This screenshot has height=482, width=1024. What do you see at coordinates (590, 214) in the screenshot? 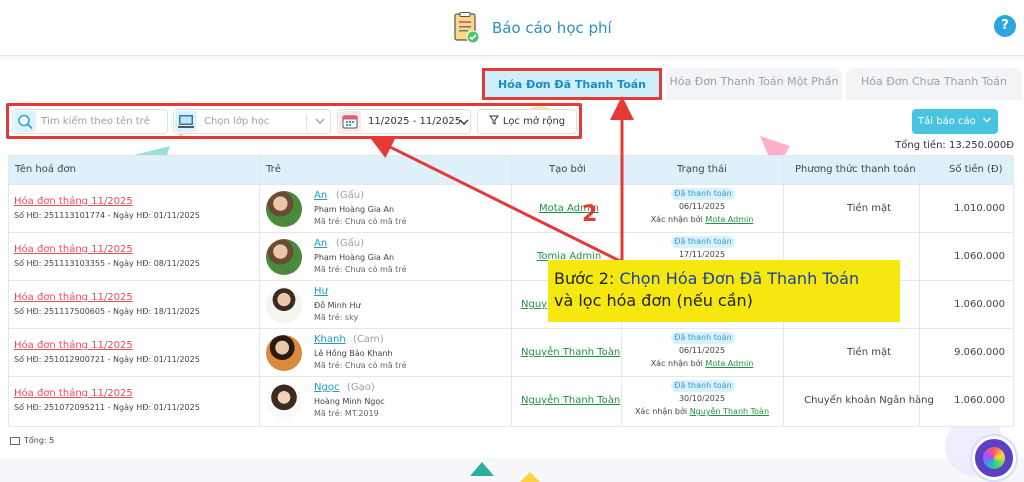
I see `step-number: 2` at bounding box center [590, 214].